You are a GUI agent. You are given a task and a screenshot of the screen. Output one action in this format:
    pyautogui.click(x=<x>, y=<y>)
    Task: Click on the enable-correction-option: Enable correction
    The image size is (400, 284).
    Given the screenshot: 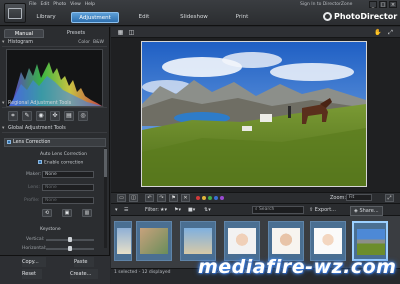 What is the action you would take?
    pyautogui.click(x=60, y=163)
    